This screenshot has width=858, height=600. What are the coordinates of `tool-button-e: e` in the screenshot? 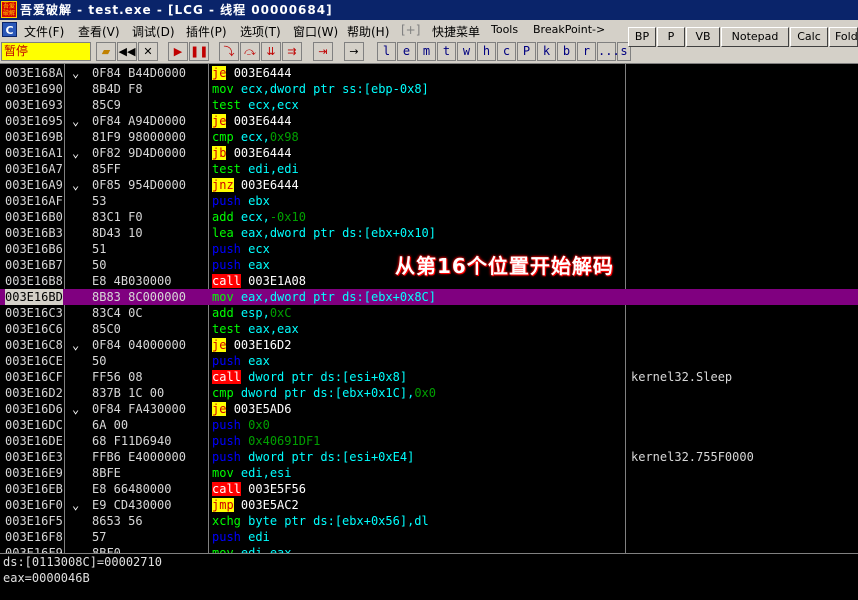 It's located at (406, 51).